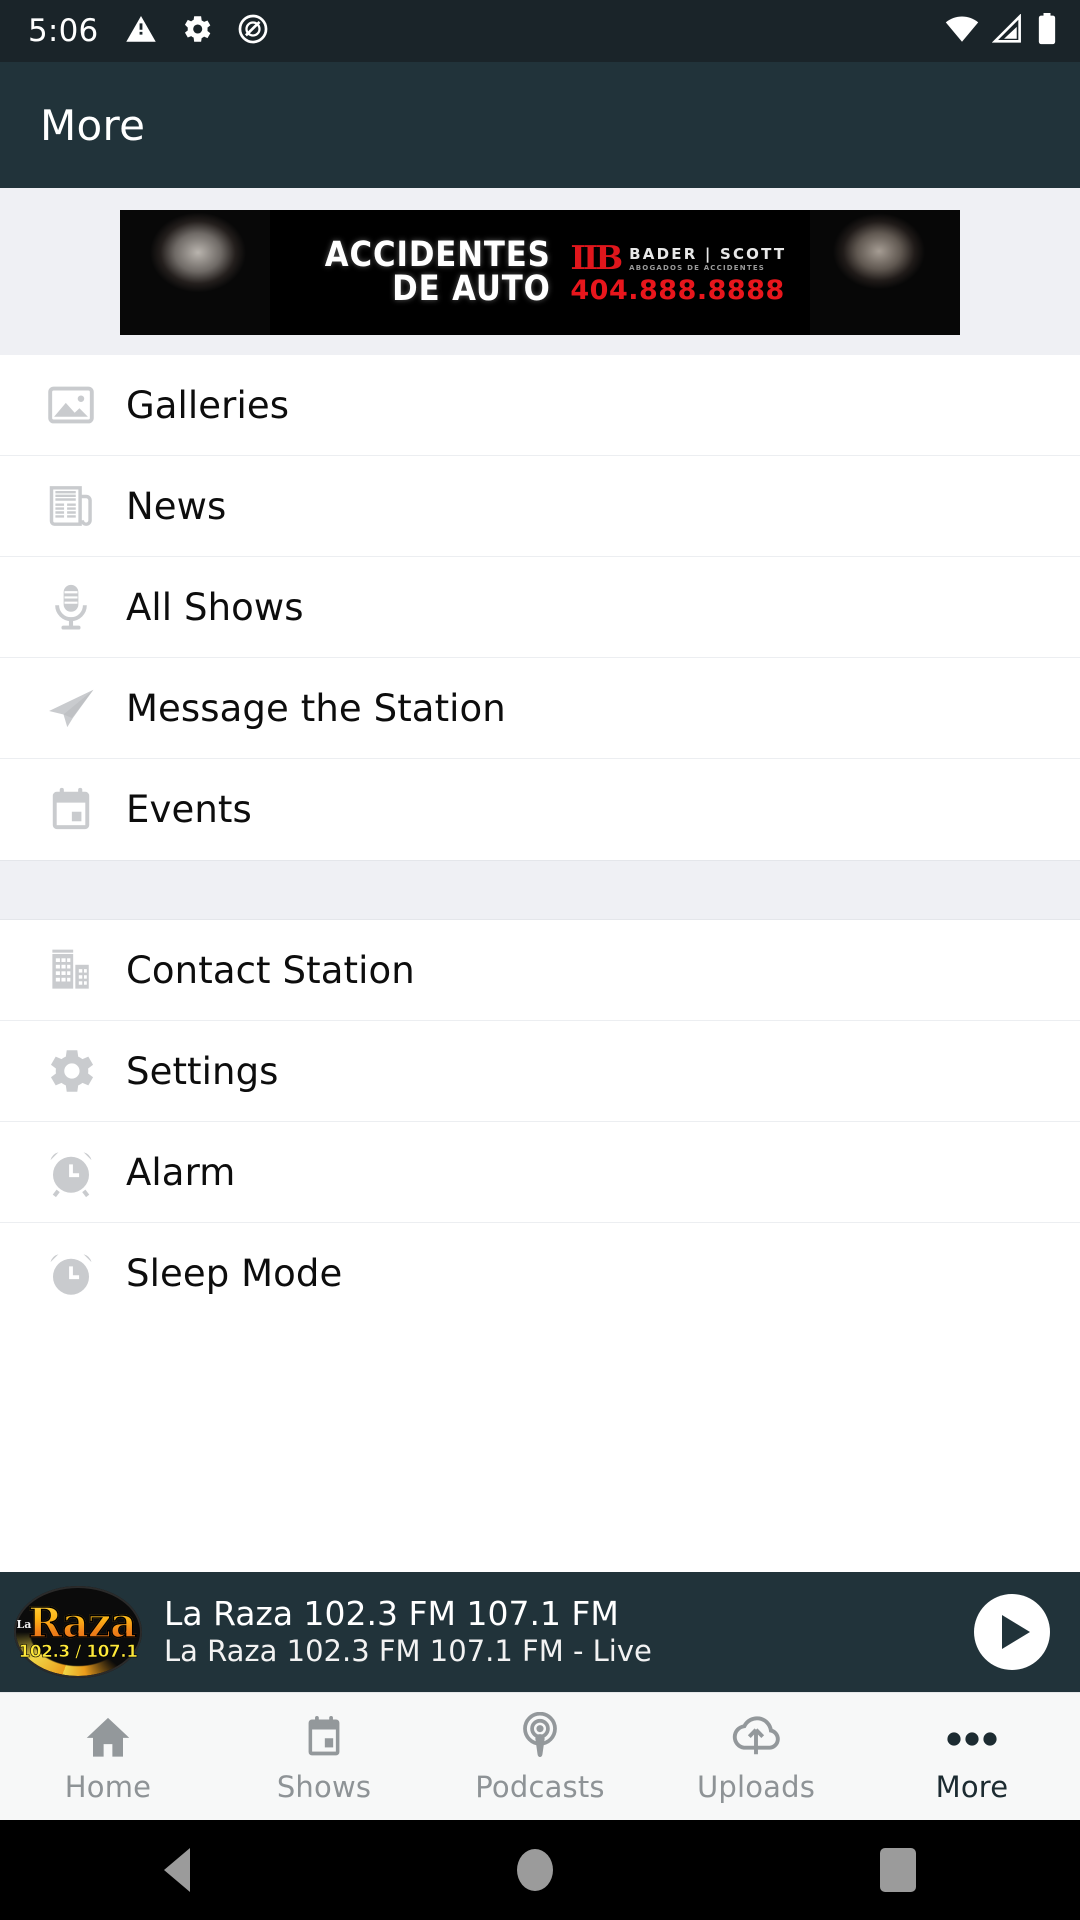 The width and height of the screenshot is (1080, 1920). What do you see at coordinates (176, 1870) in the screenshot?
I see `back-triangle-icon` at bounding box center [176, 1870].